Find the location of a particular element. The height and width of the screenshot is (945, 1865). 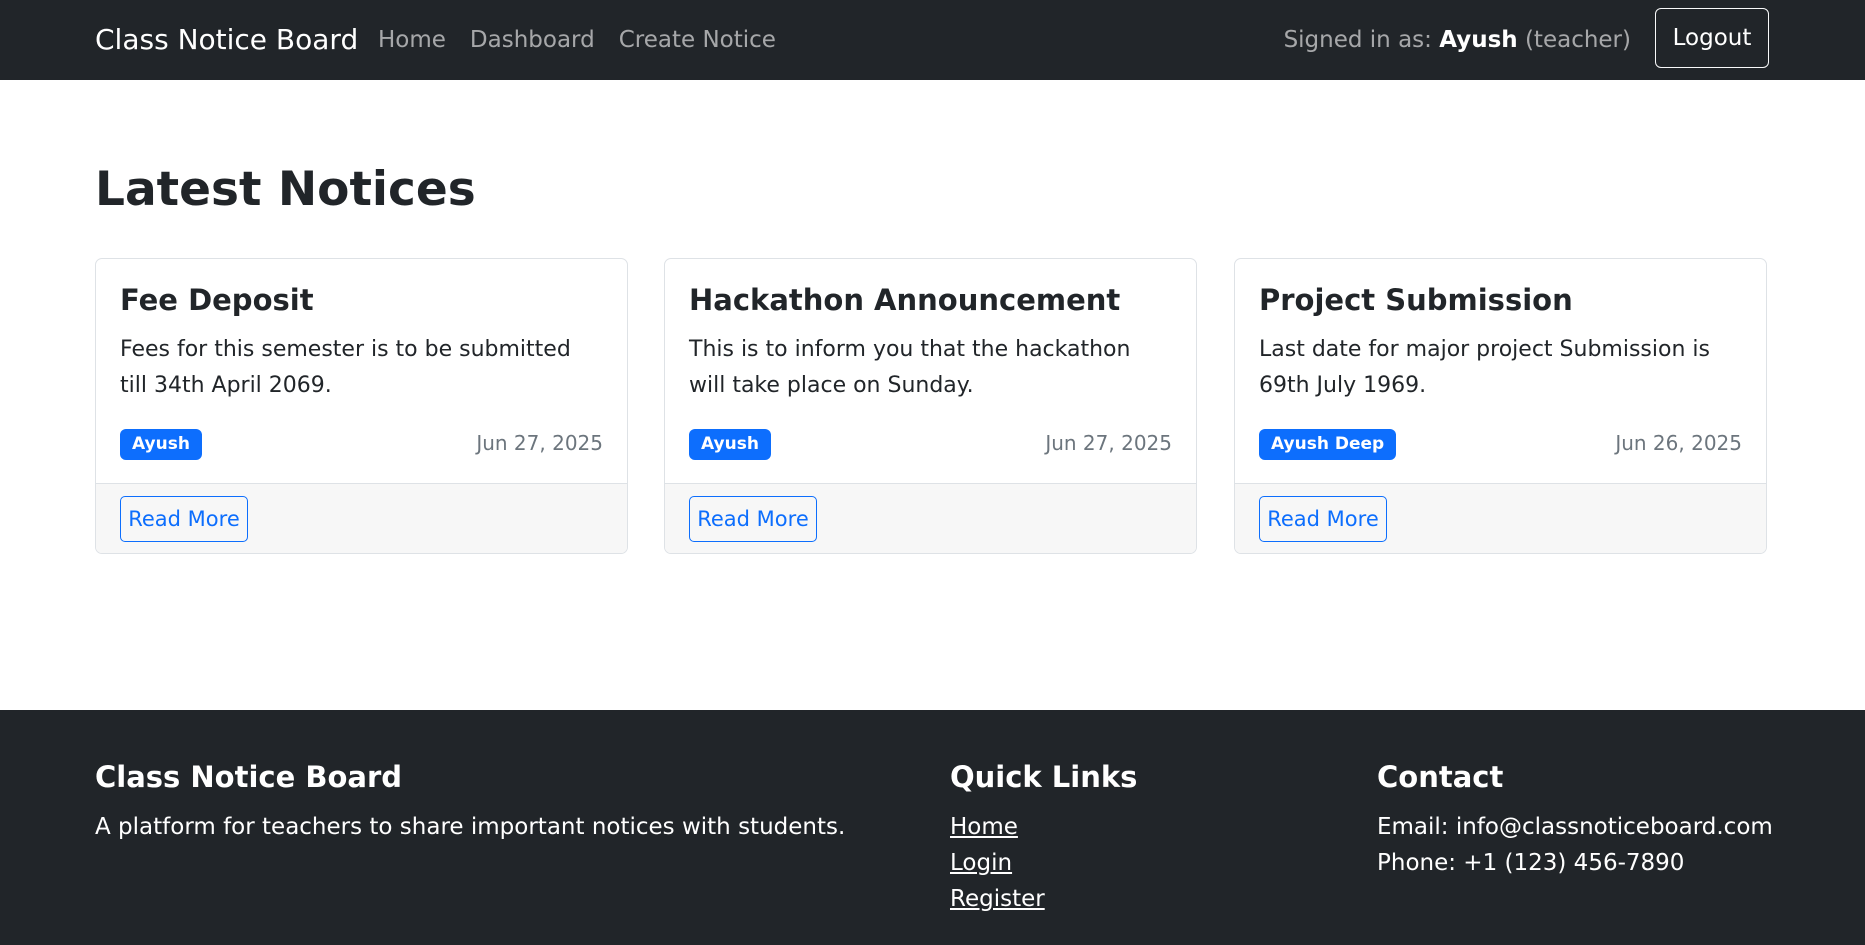

card-meta: Ayush Deep Jun 26, 2025 is located at coordinates (1500, 445).